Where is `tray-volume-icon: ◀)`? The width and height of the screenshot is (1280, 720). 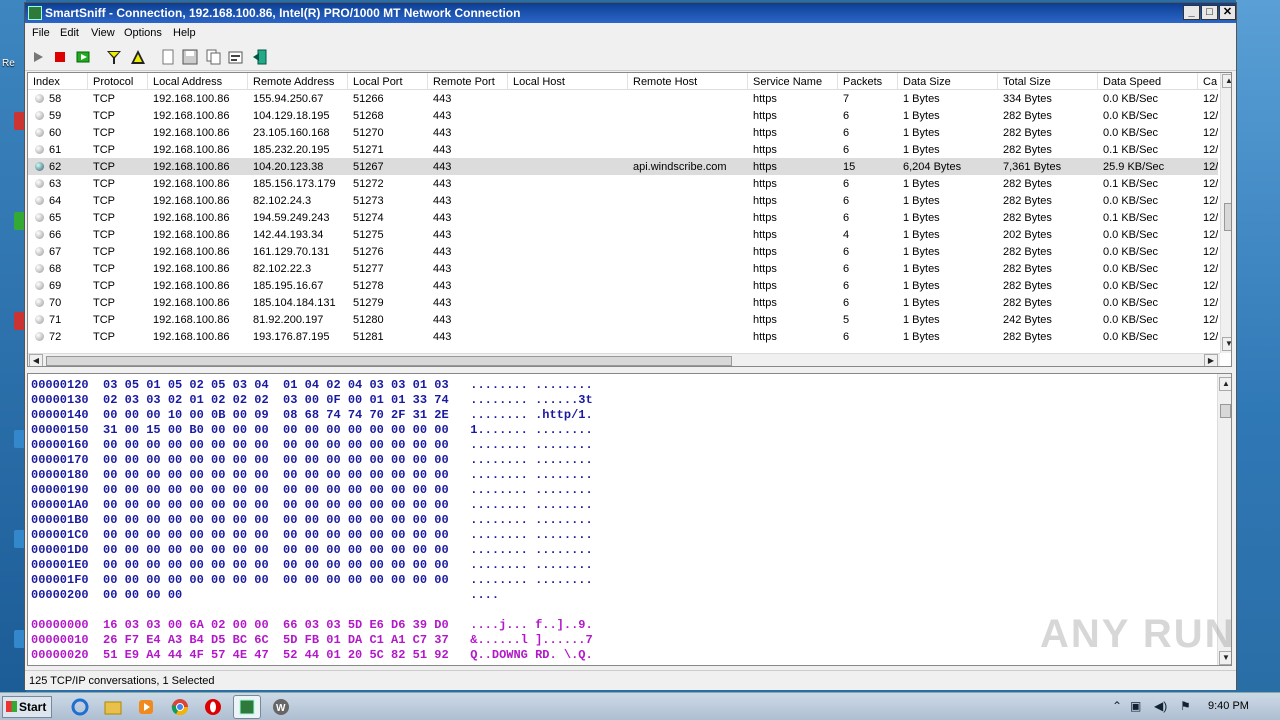
tray-volume-icon: ◀) is located at coordinates (1160, 706).